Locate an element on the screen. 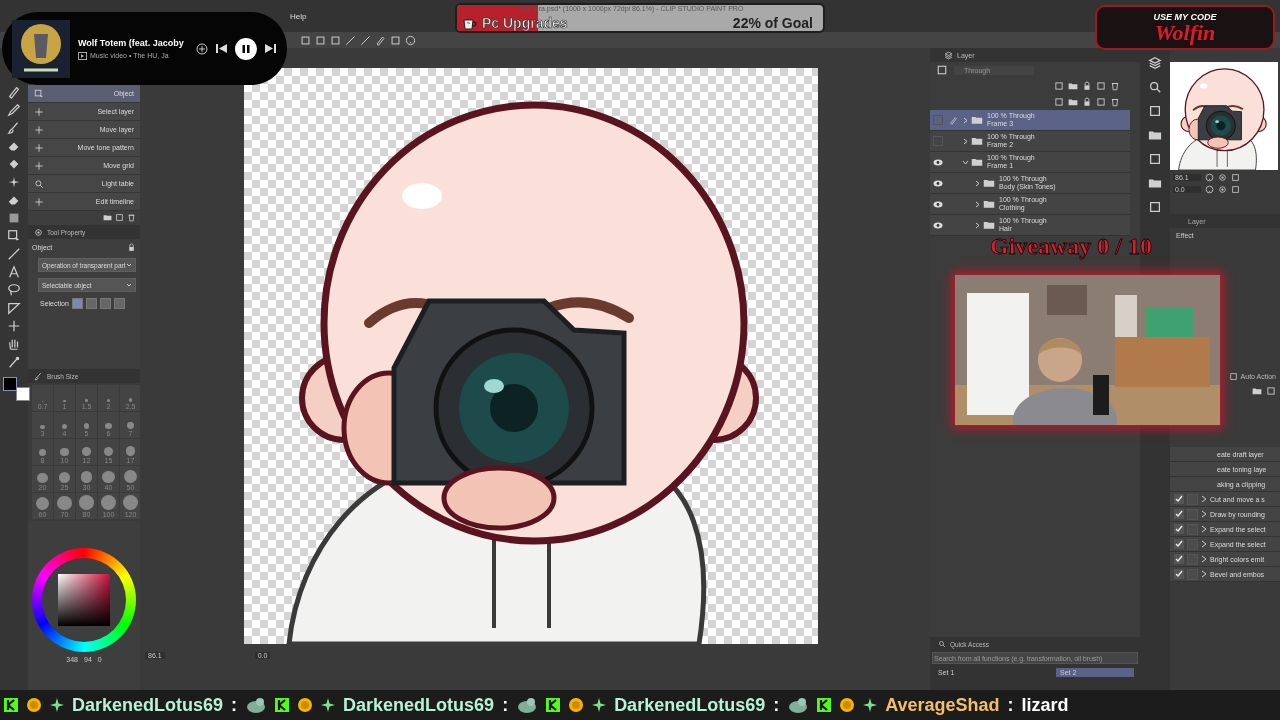 The height and width of the screenshot is (720, 1280). goal-amount-label: 22% of Goal is located at coordinates (772, 23).